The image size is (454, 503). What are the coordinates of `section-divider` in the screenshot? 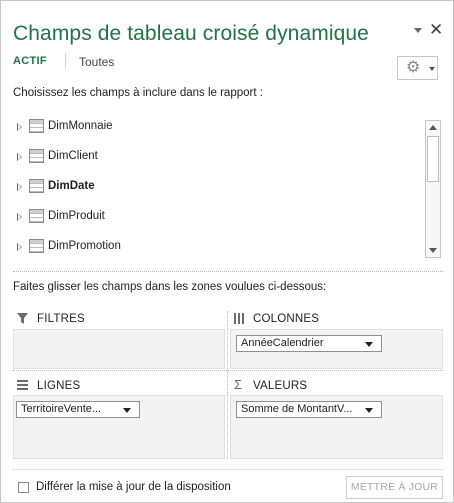 It's located at (228, 271).